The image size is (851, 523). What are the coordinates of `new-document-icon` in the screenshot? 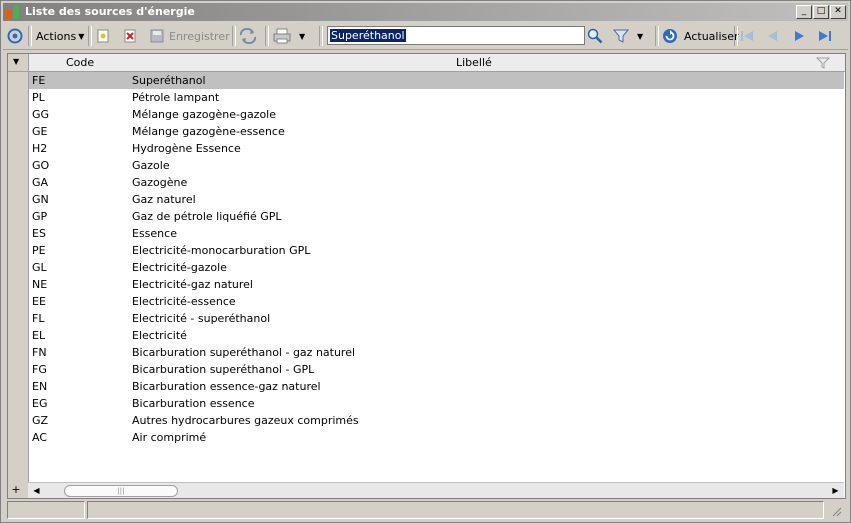 It's located at (103, 36).